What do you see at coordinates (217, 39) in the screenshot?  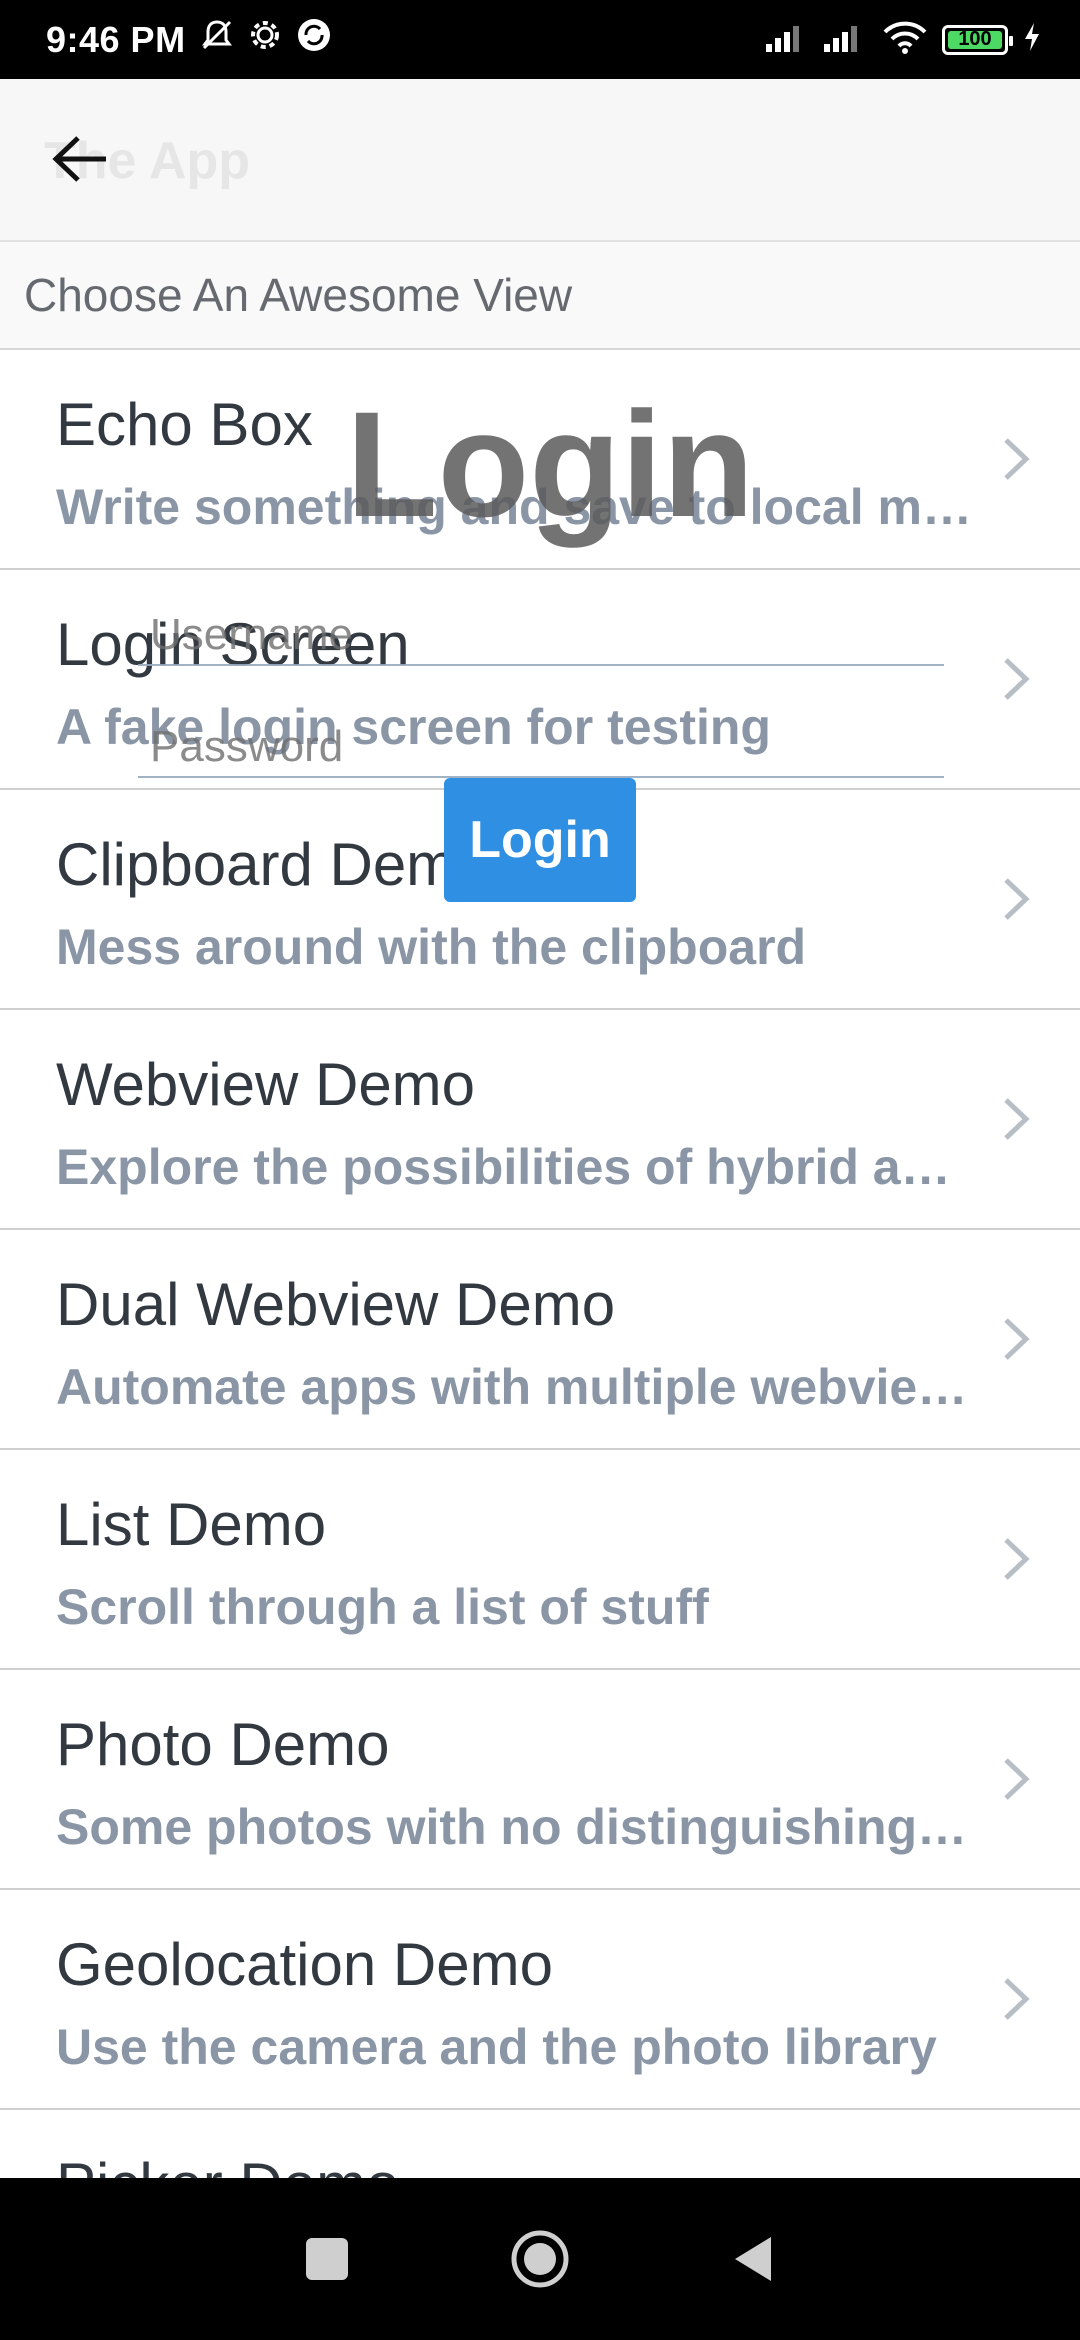 I see `mute-icon` at bounding box center [217, 39].